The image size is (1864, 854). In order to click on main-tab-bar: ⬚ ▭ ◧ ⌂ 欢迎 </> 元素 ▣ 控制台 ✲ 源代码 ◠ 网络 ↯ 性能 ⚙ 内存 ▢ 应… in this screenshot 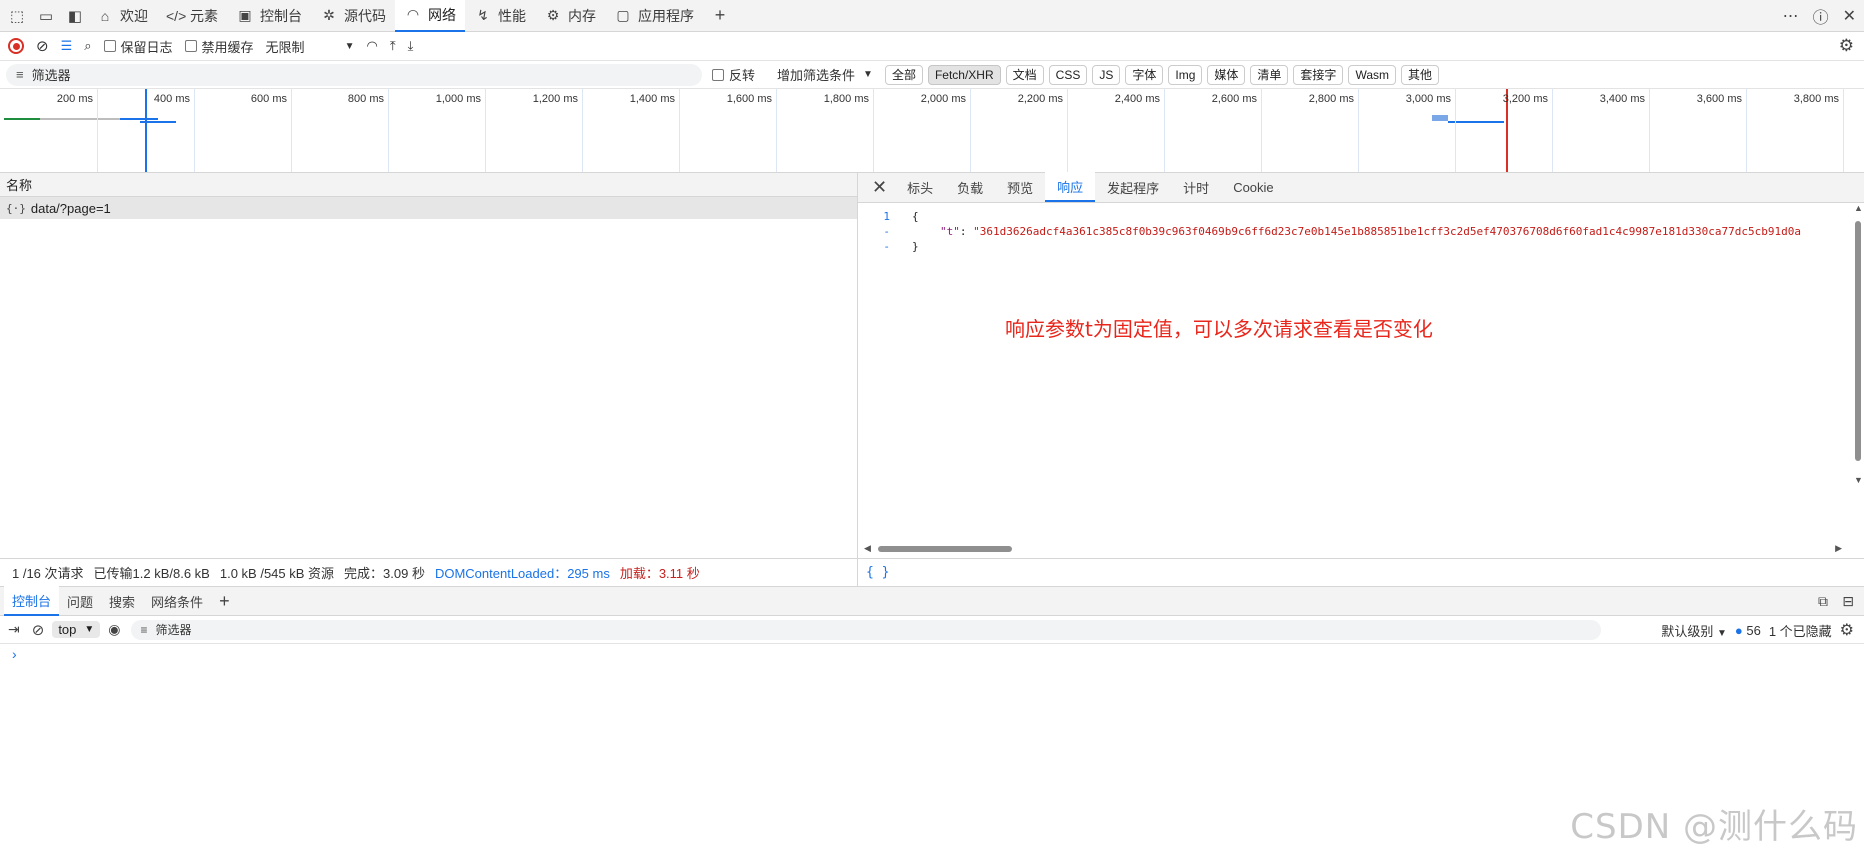, I will do `click(932, 16)`.